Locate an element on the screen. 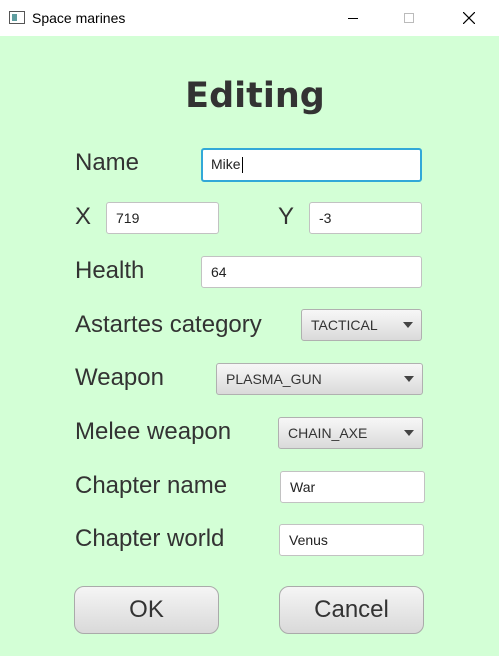 This screenshot has height=656, width=499. astartes-category-select: TACTICAL is located at coordinates (361, 325).